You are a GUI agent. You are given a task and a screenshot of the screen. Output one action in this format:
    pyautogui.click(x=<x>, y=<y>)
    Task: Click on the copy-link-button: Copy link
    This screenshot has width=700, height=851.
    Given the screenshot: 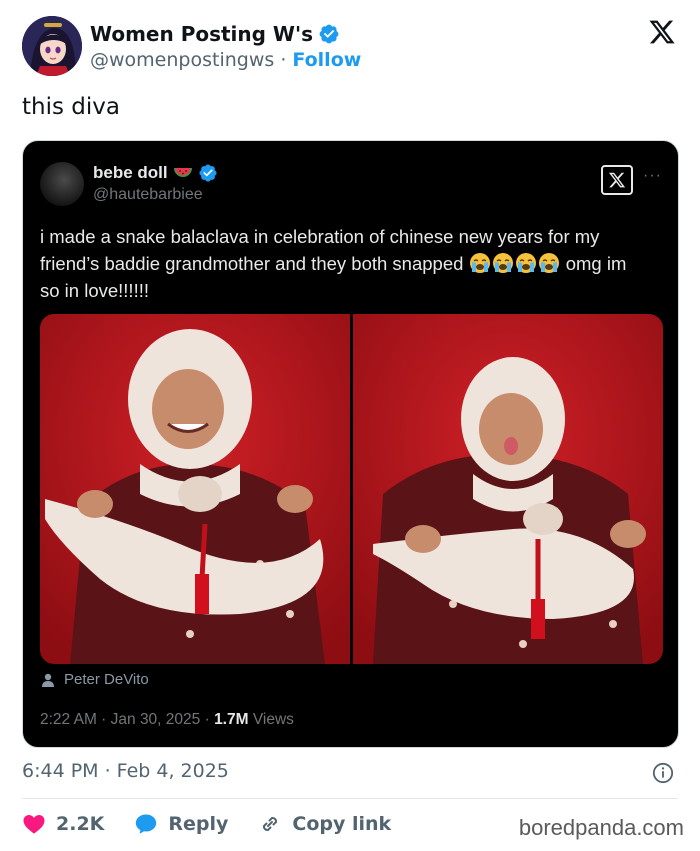 What is the action you would take?
    pyautogui.click(x=324, y=824)
    